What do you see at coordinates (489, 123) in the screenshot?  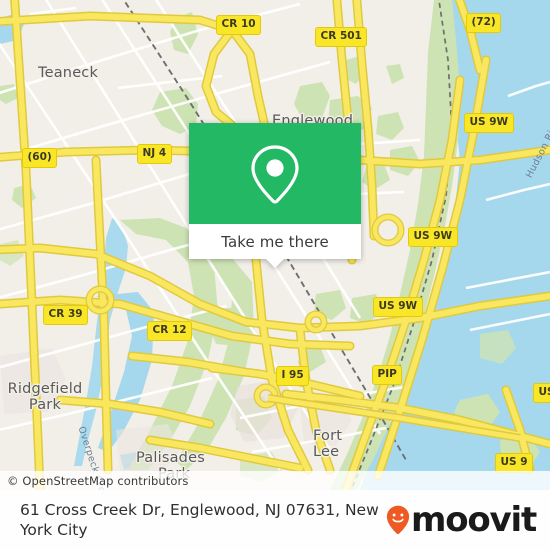 I see `road-shield-us-9w-north: US 9W` at bounding box center [489, 123].